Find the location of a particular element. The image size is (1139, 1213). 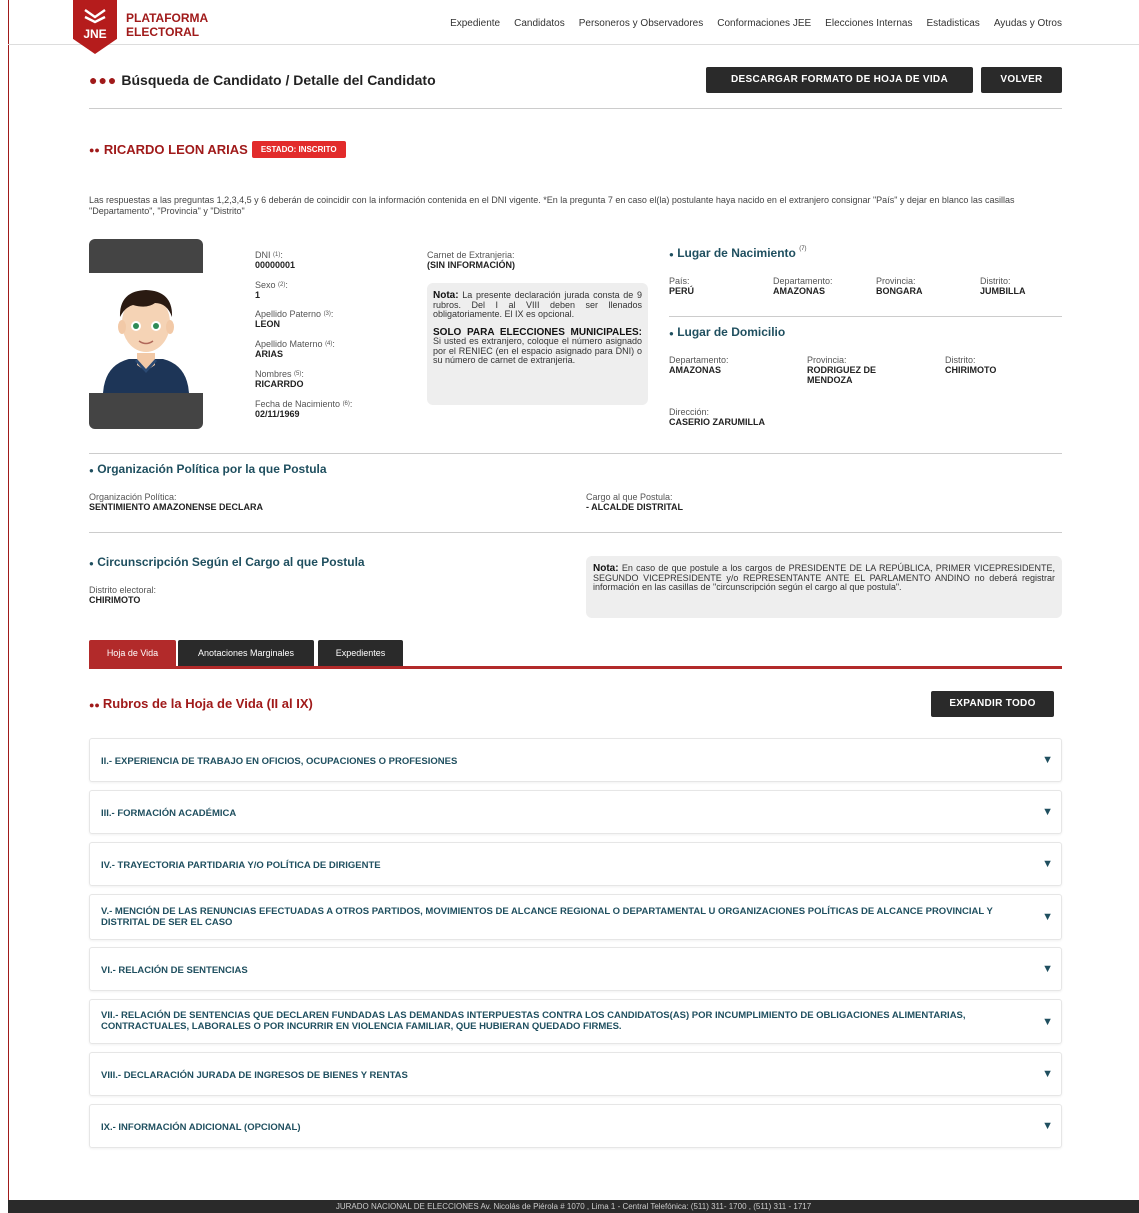

candidate-photo is located at coordinates (146, 334).